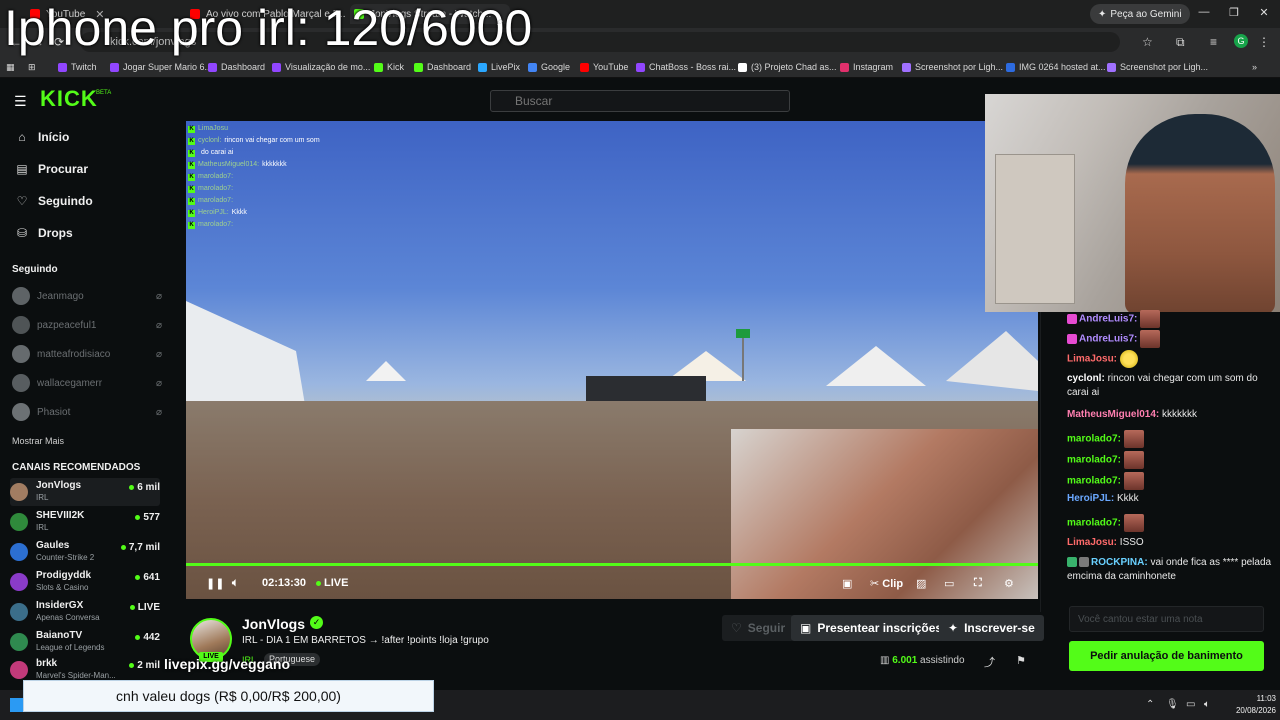 The height and width of the screenshot is (720, 1280). I want to click on video-chat-line: Kmarolado7:, so click(263, 177).